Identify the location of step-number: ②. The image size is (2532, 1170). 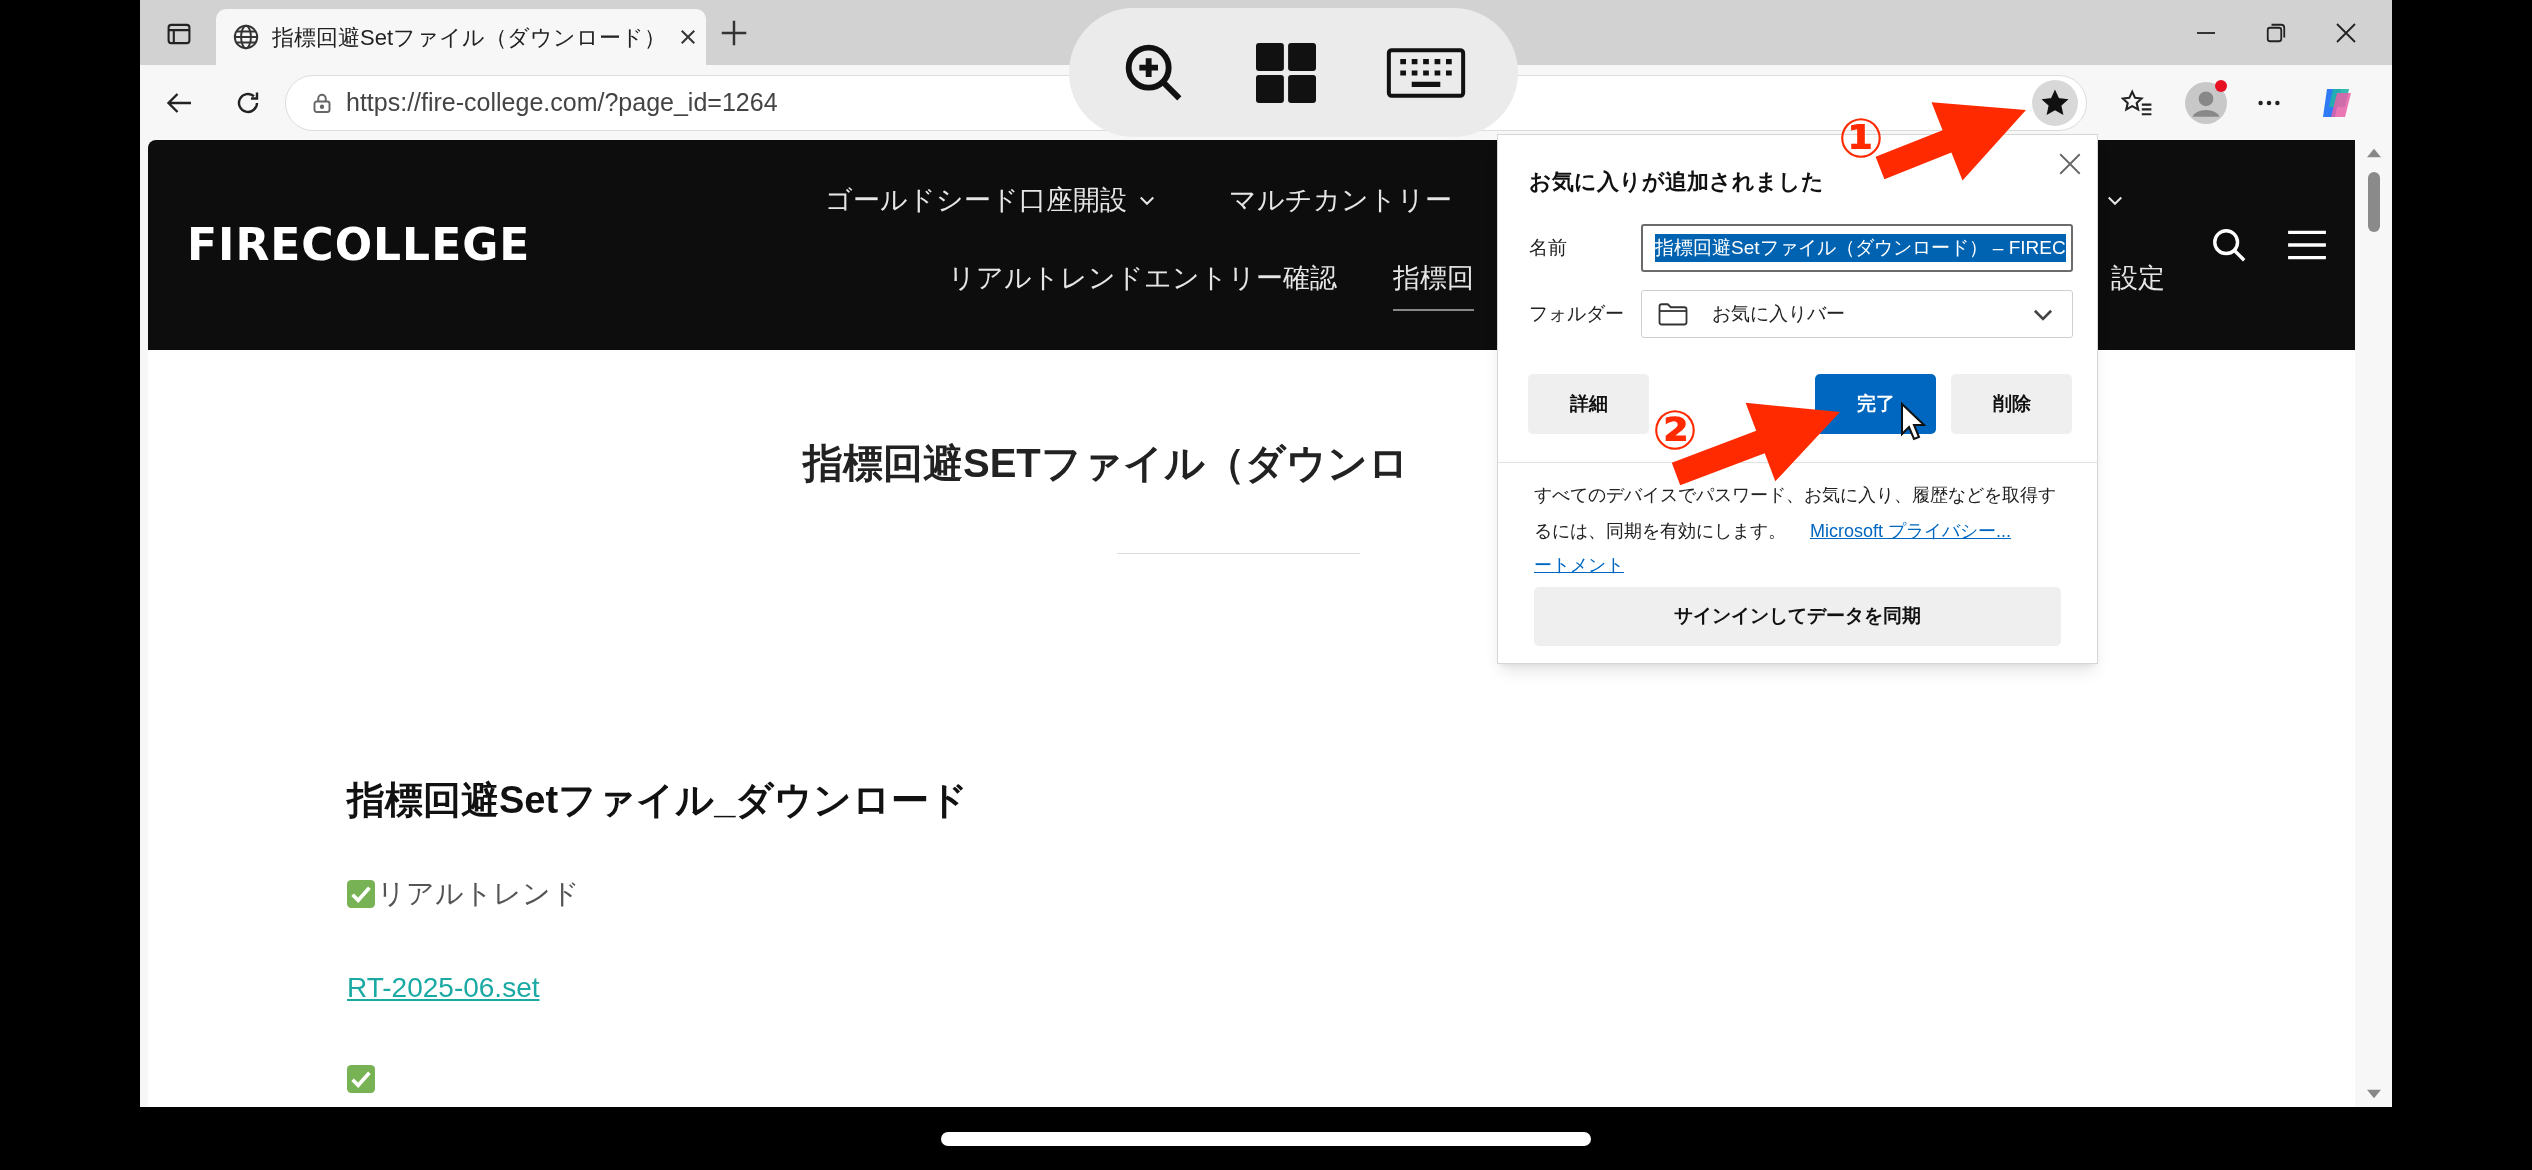
(1675, 431).